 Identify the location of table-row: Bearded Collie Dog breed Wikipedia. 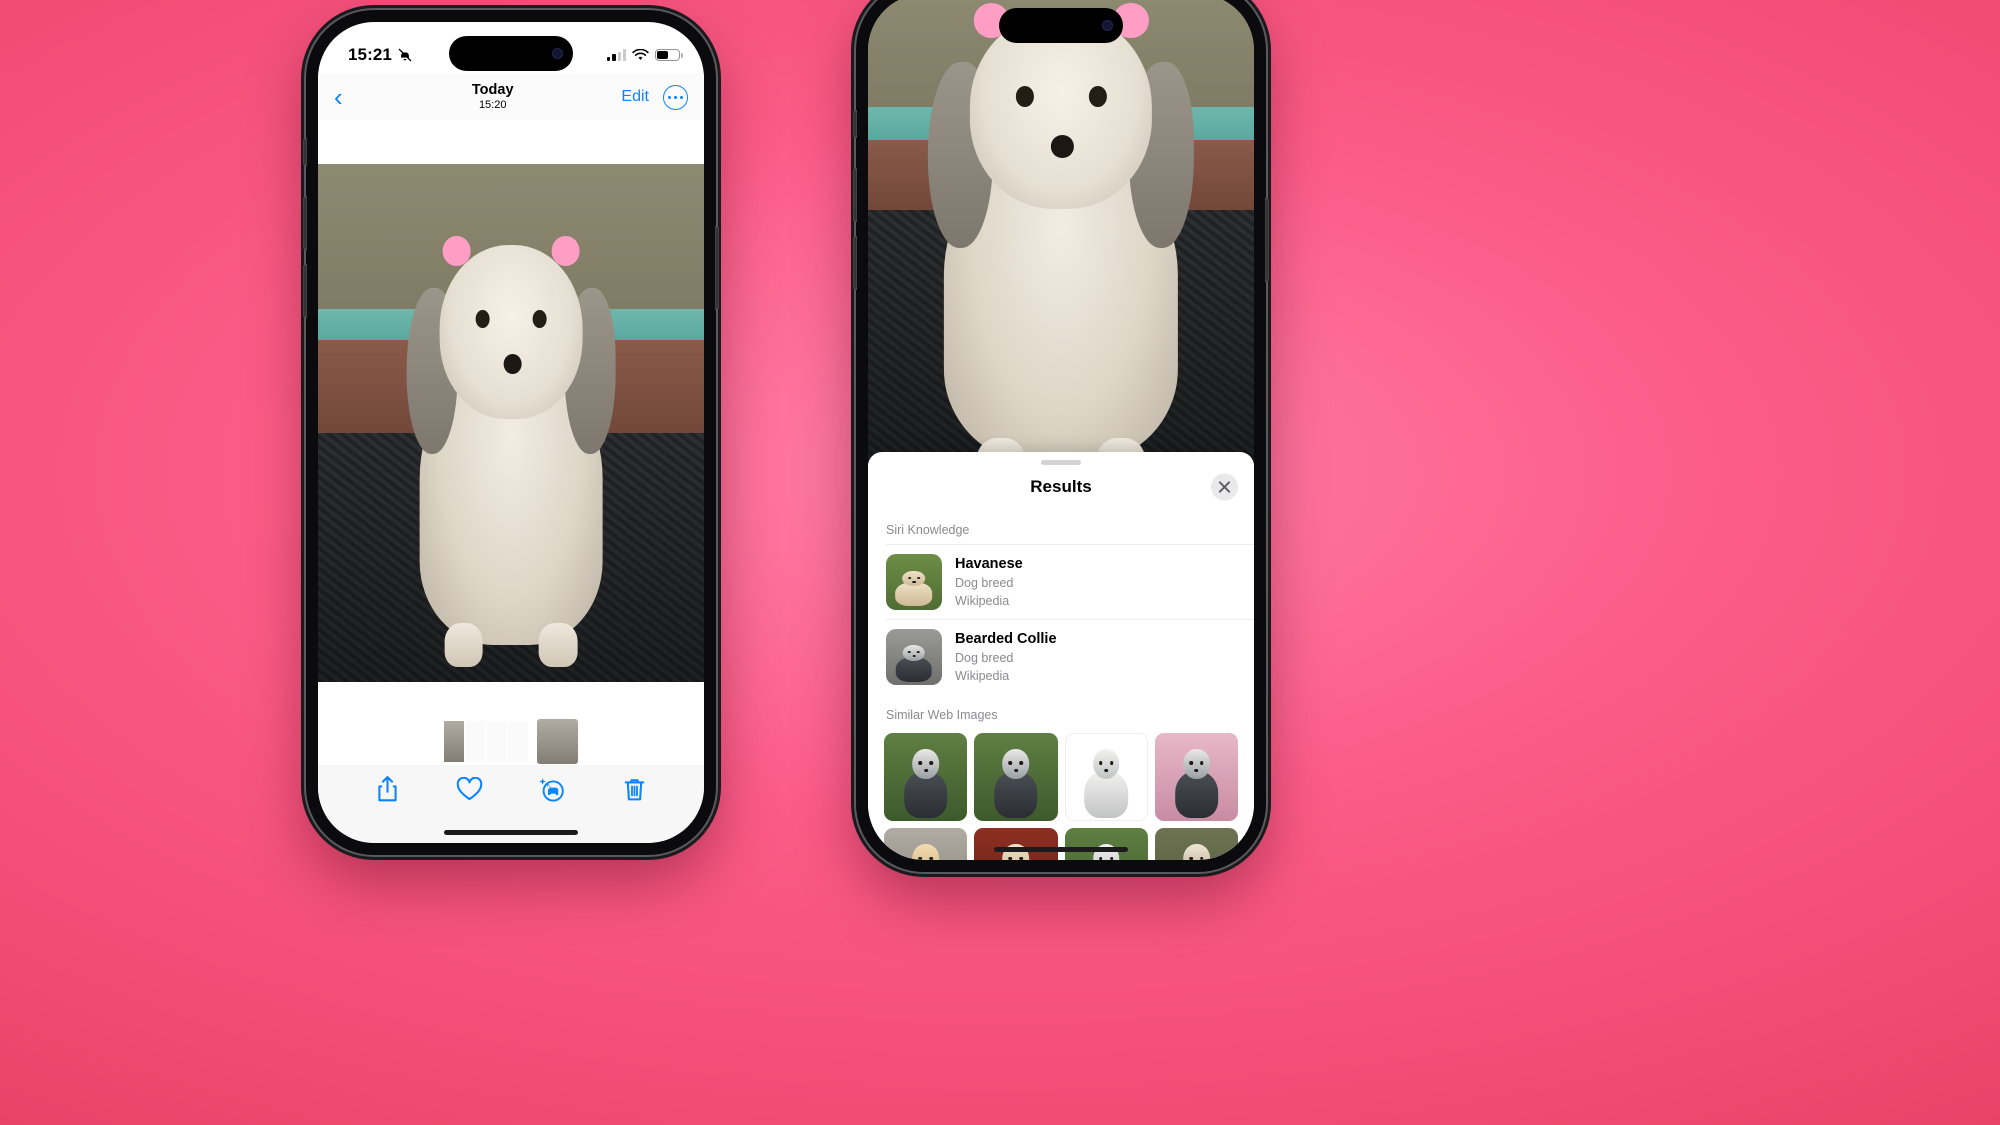
(1070, 656).